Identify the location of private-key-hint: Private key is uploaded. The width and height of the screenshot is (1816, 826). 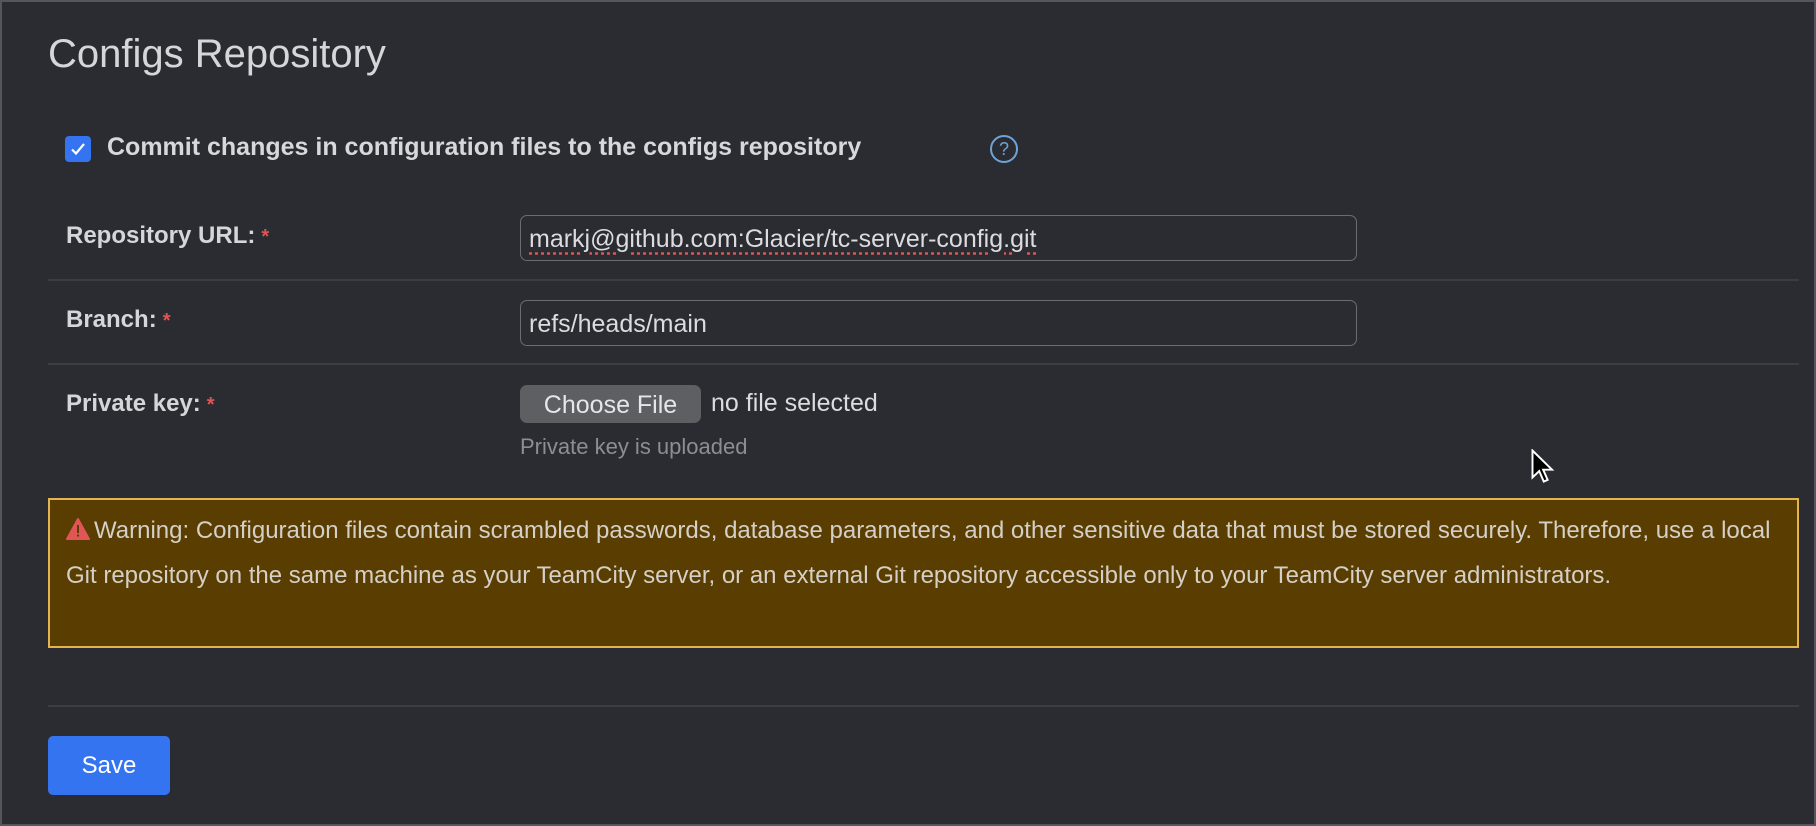
(634, 446).